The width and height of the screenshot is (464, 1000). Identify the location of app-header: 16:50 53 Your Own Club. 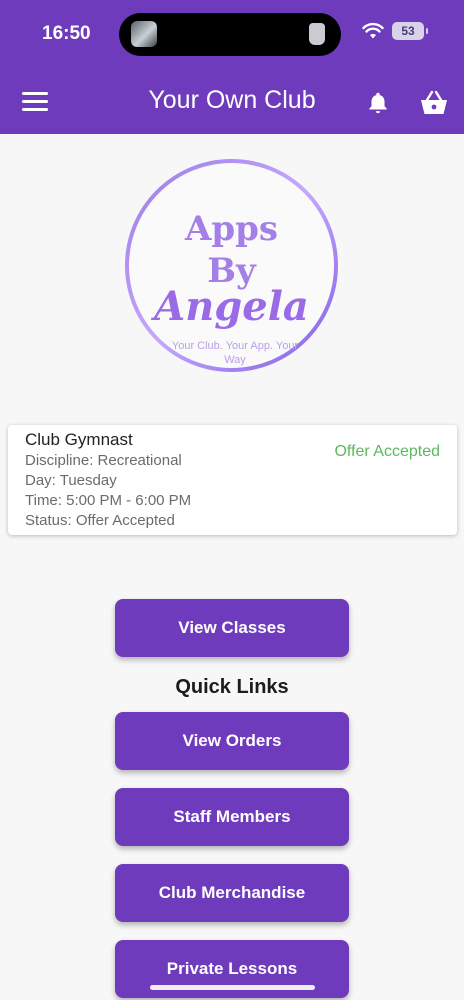
(232, 67).